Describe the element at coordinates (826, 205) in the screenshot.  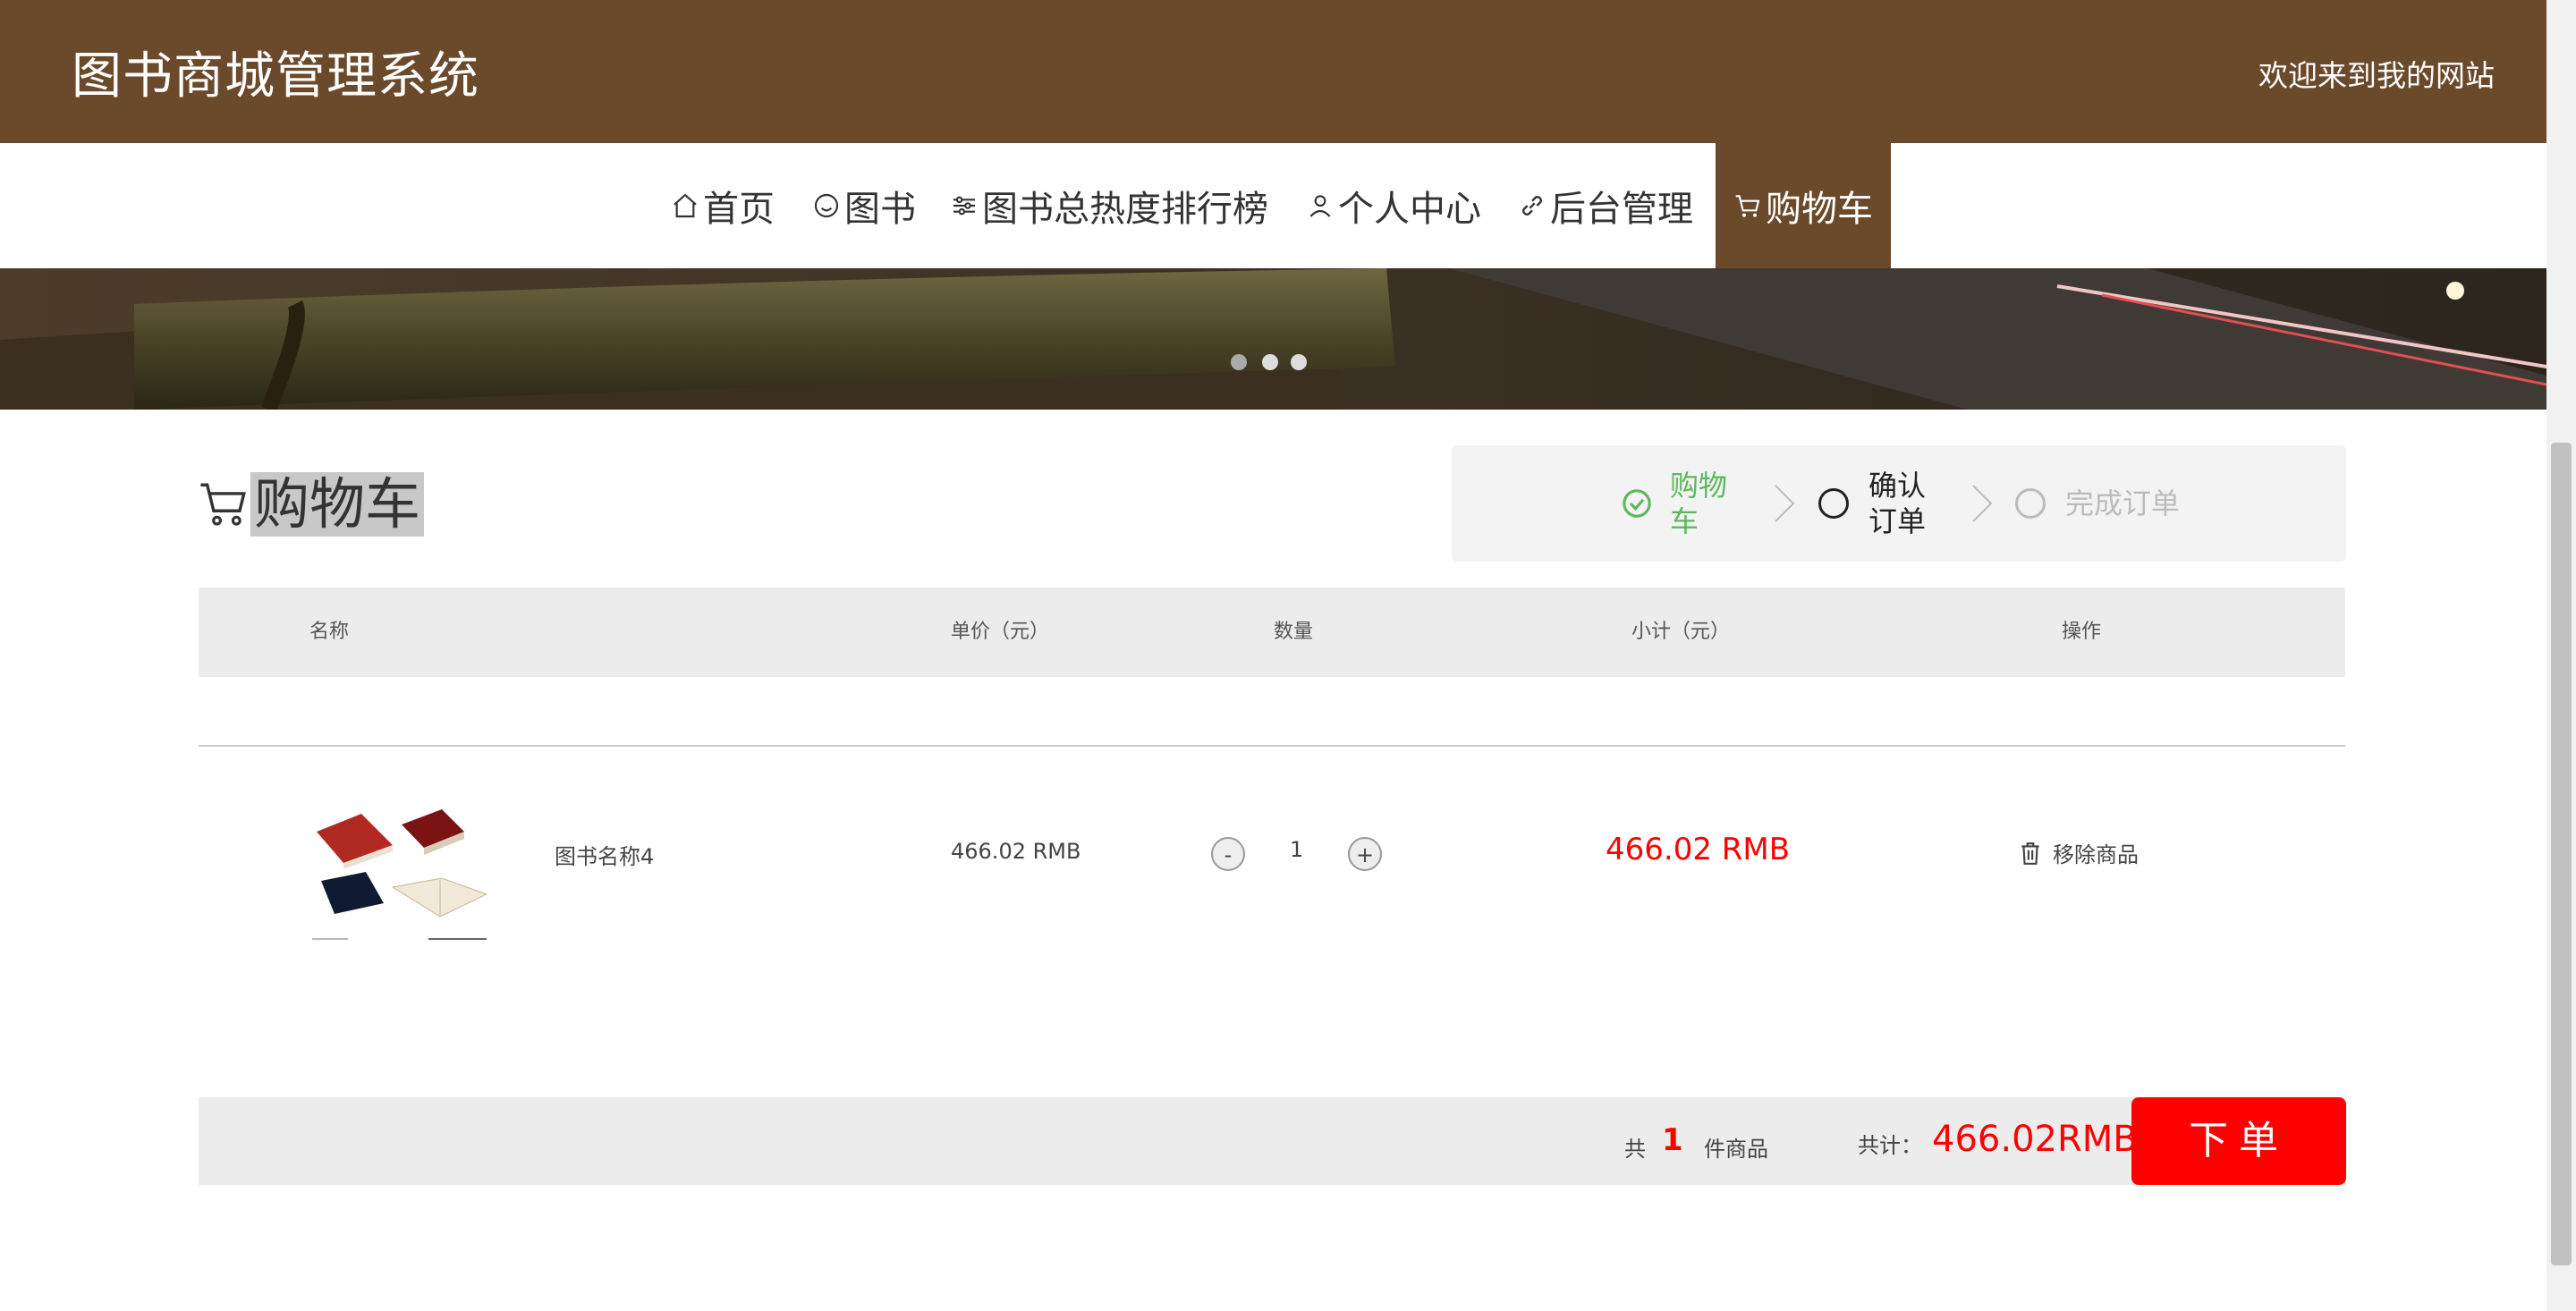
I see `smile-icon` at that location.